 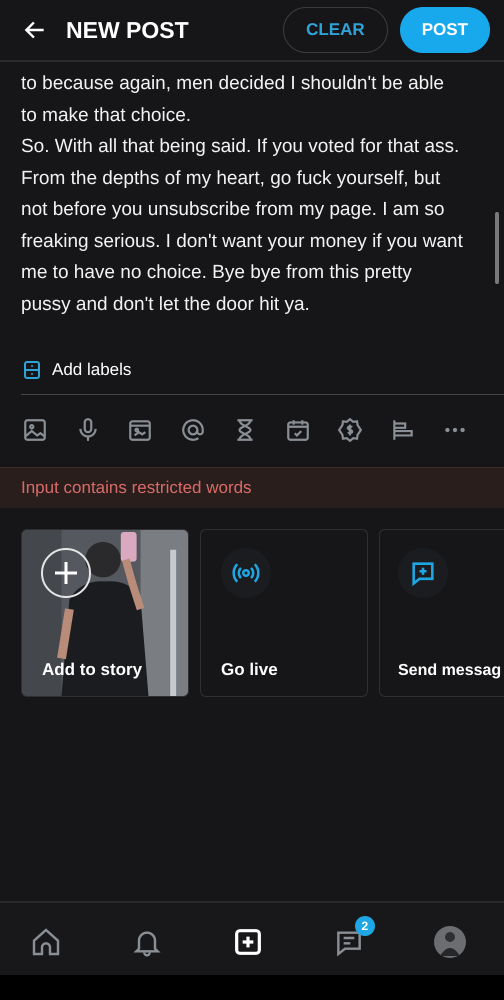 I want to click on dollar-badge-icon, so click(x=350, y=430).